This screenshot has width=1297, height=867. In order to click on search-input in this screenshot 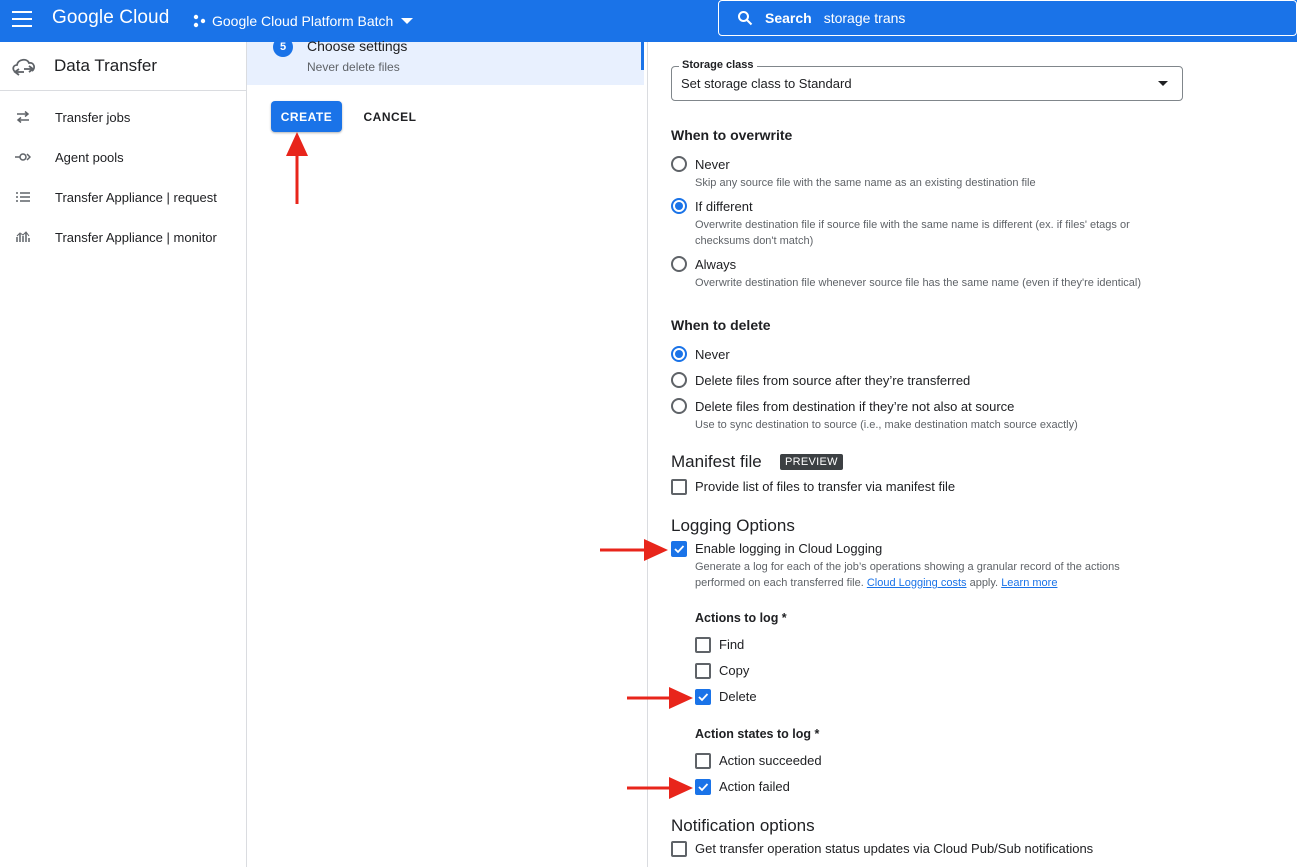, I will do `click(973, 18)`.